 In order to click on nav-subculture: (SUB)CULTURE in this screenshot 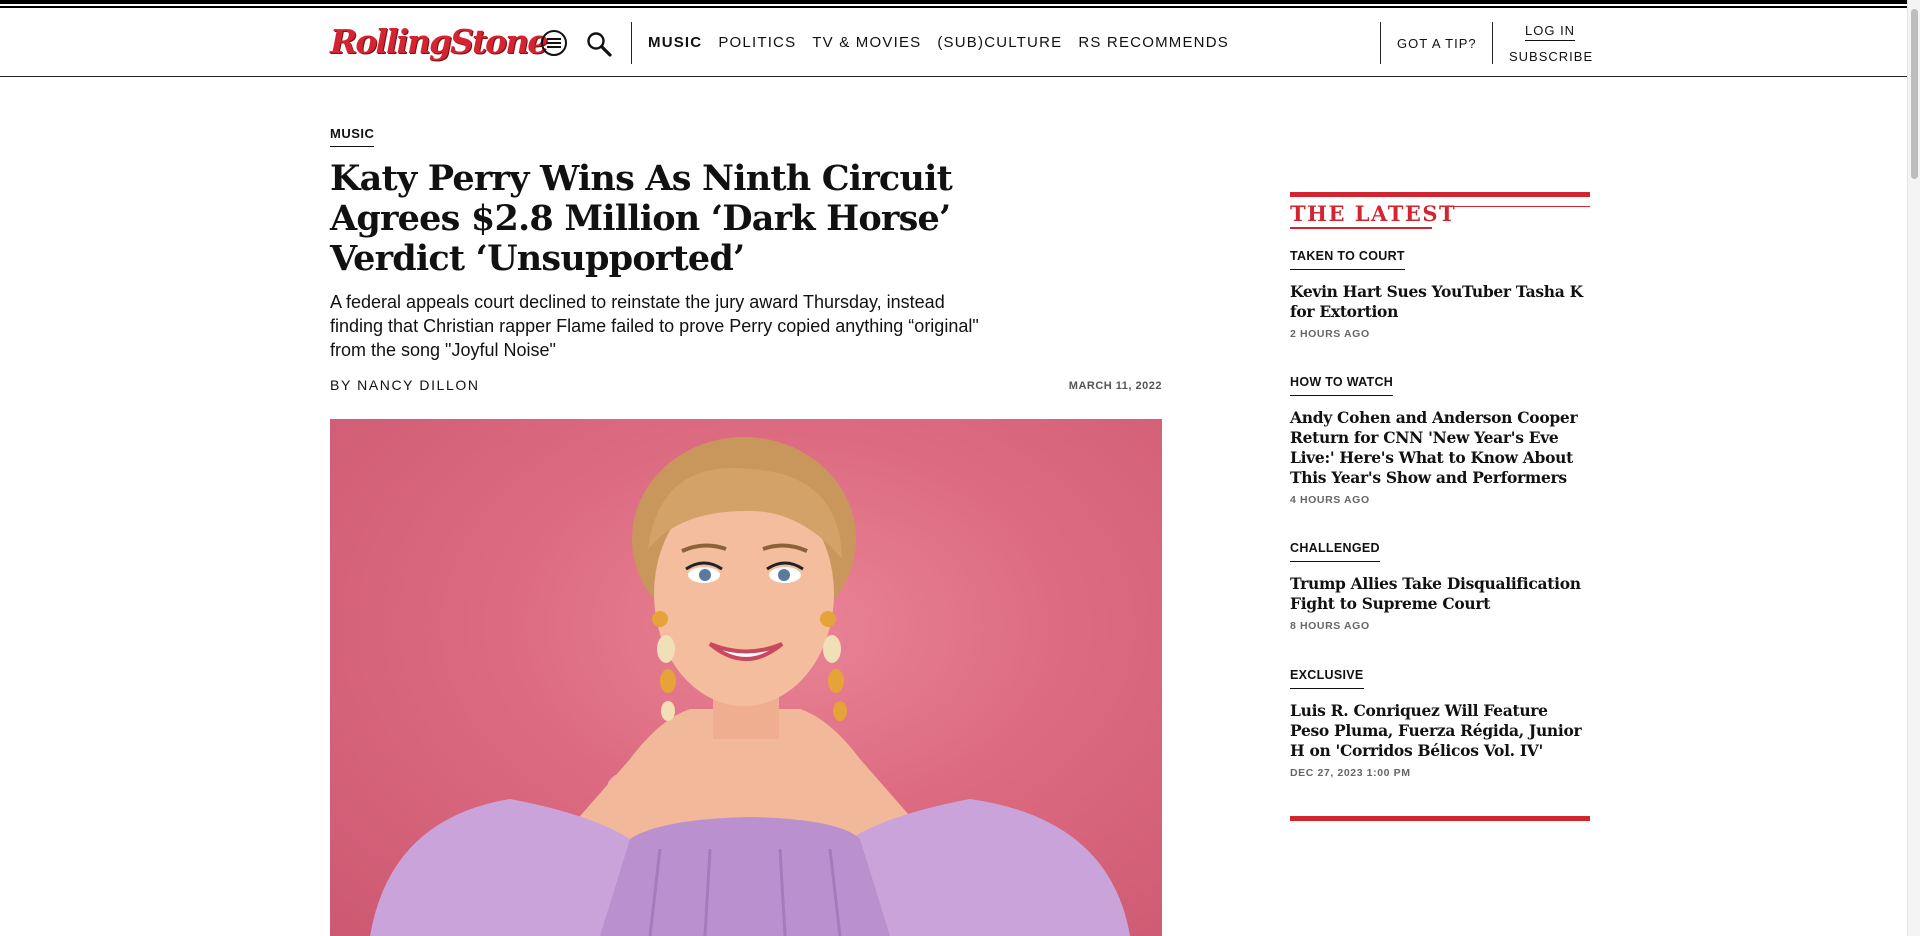, I will do `click(999, 42)`.